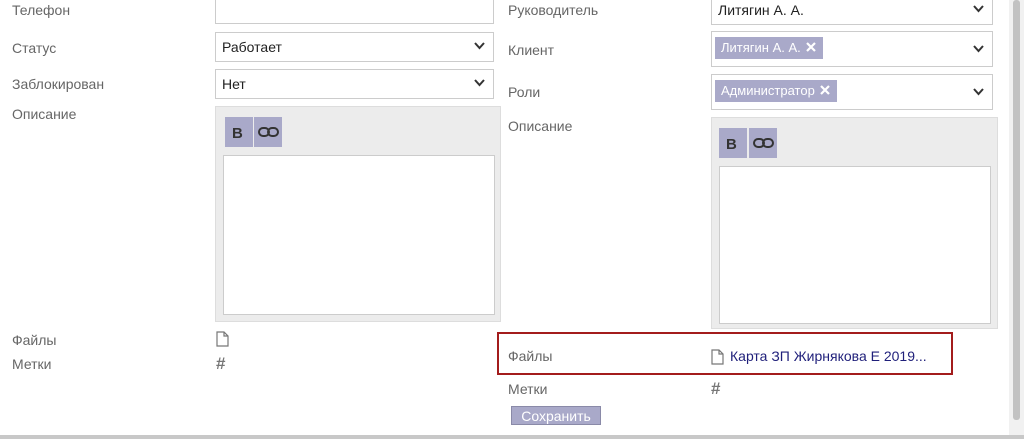 This screenshot has height=439, width=1024. Describe the element at coordinates (553, 10) in the screenshot. I see `manager-label: Руководитель` at that location.